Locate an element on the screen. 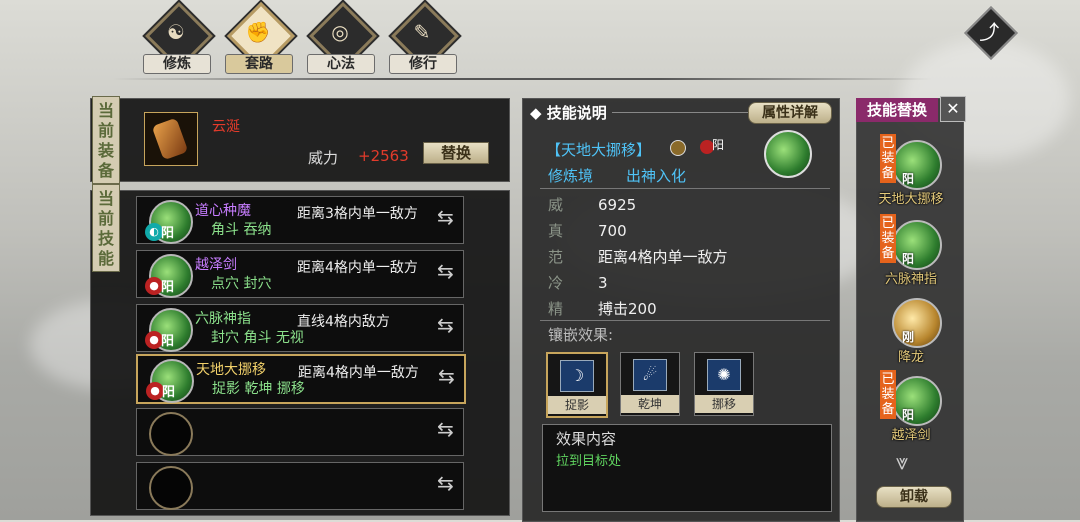 The height and width of the screenshot is (522, 1080). element-icon is located at coordinates (678, 148).